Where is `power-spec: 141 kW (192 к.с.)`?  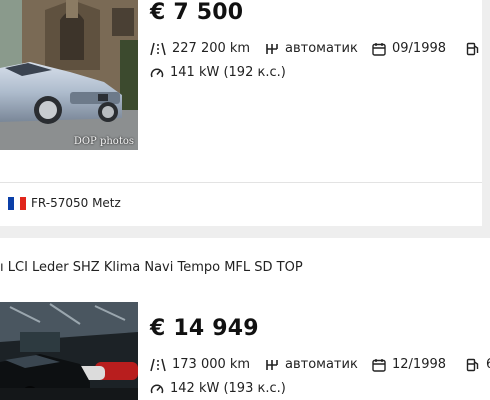
power-spec: 141 kW (192 к.с.) is located at coordinates (218, 72).